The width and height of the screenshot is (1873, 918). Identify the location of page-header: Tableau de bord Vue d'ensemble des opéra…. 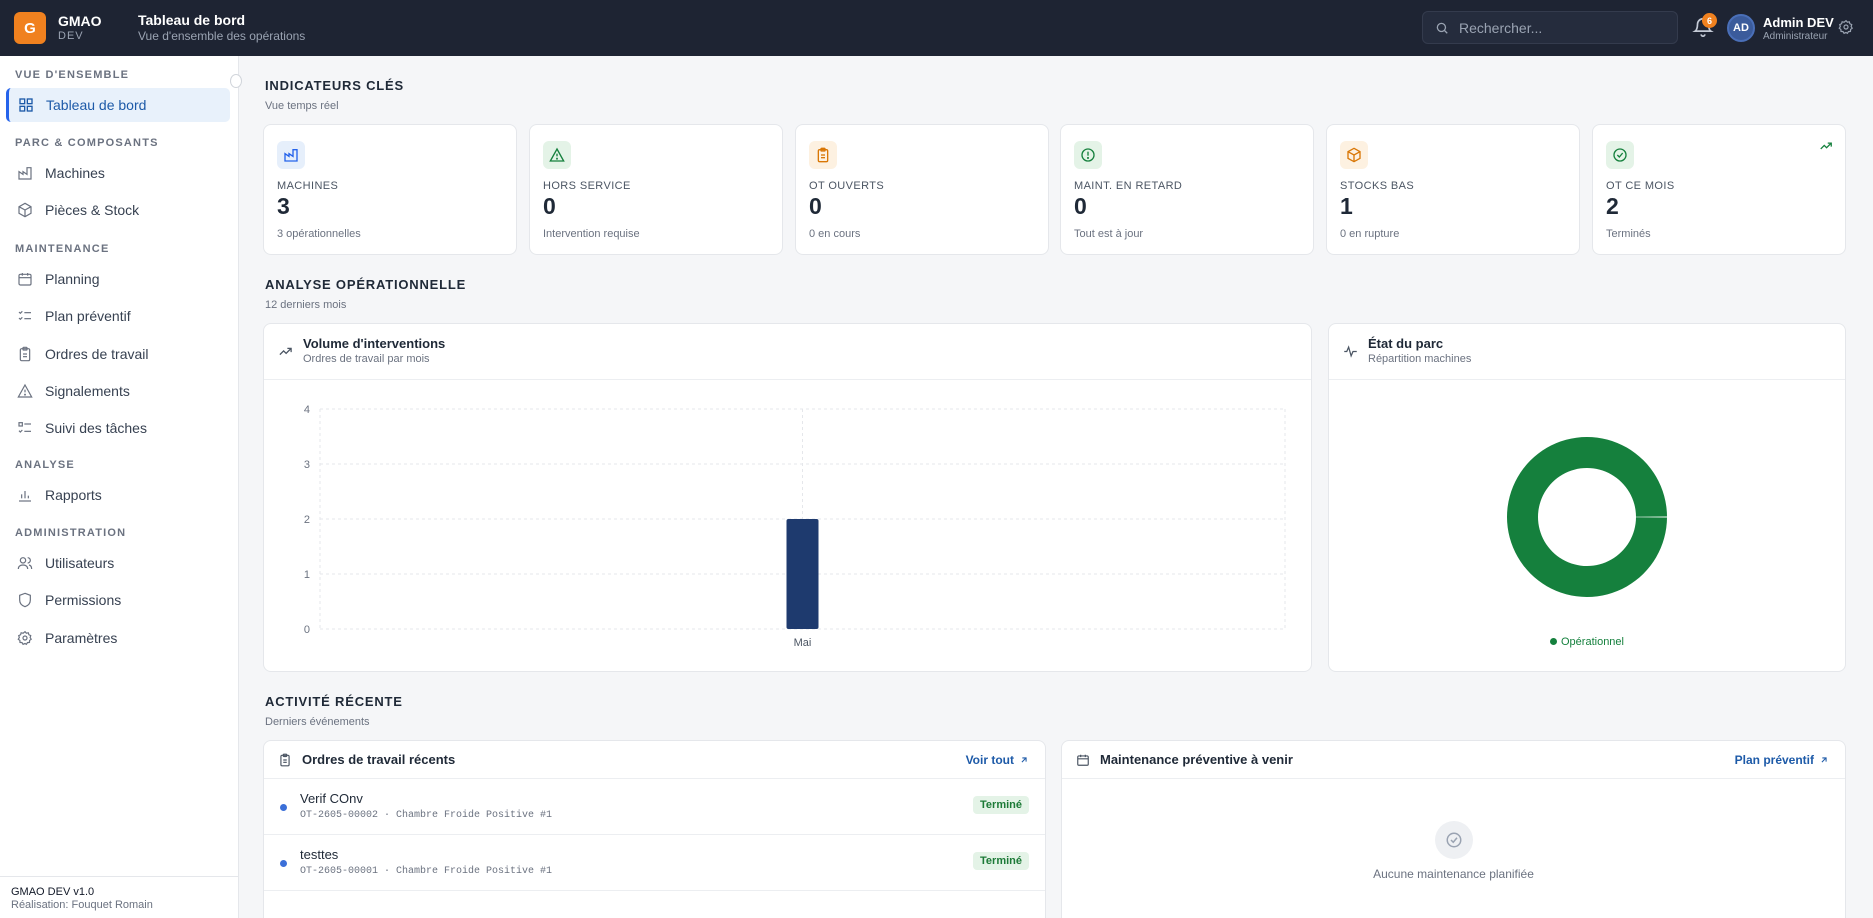
(221, 28).